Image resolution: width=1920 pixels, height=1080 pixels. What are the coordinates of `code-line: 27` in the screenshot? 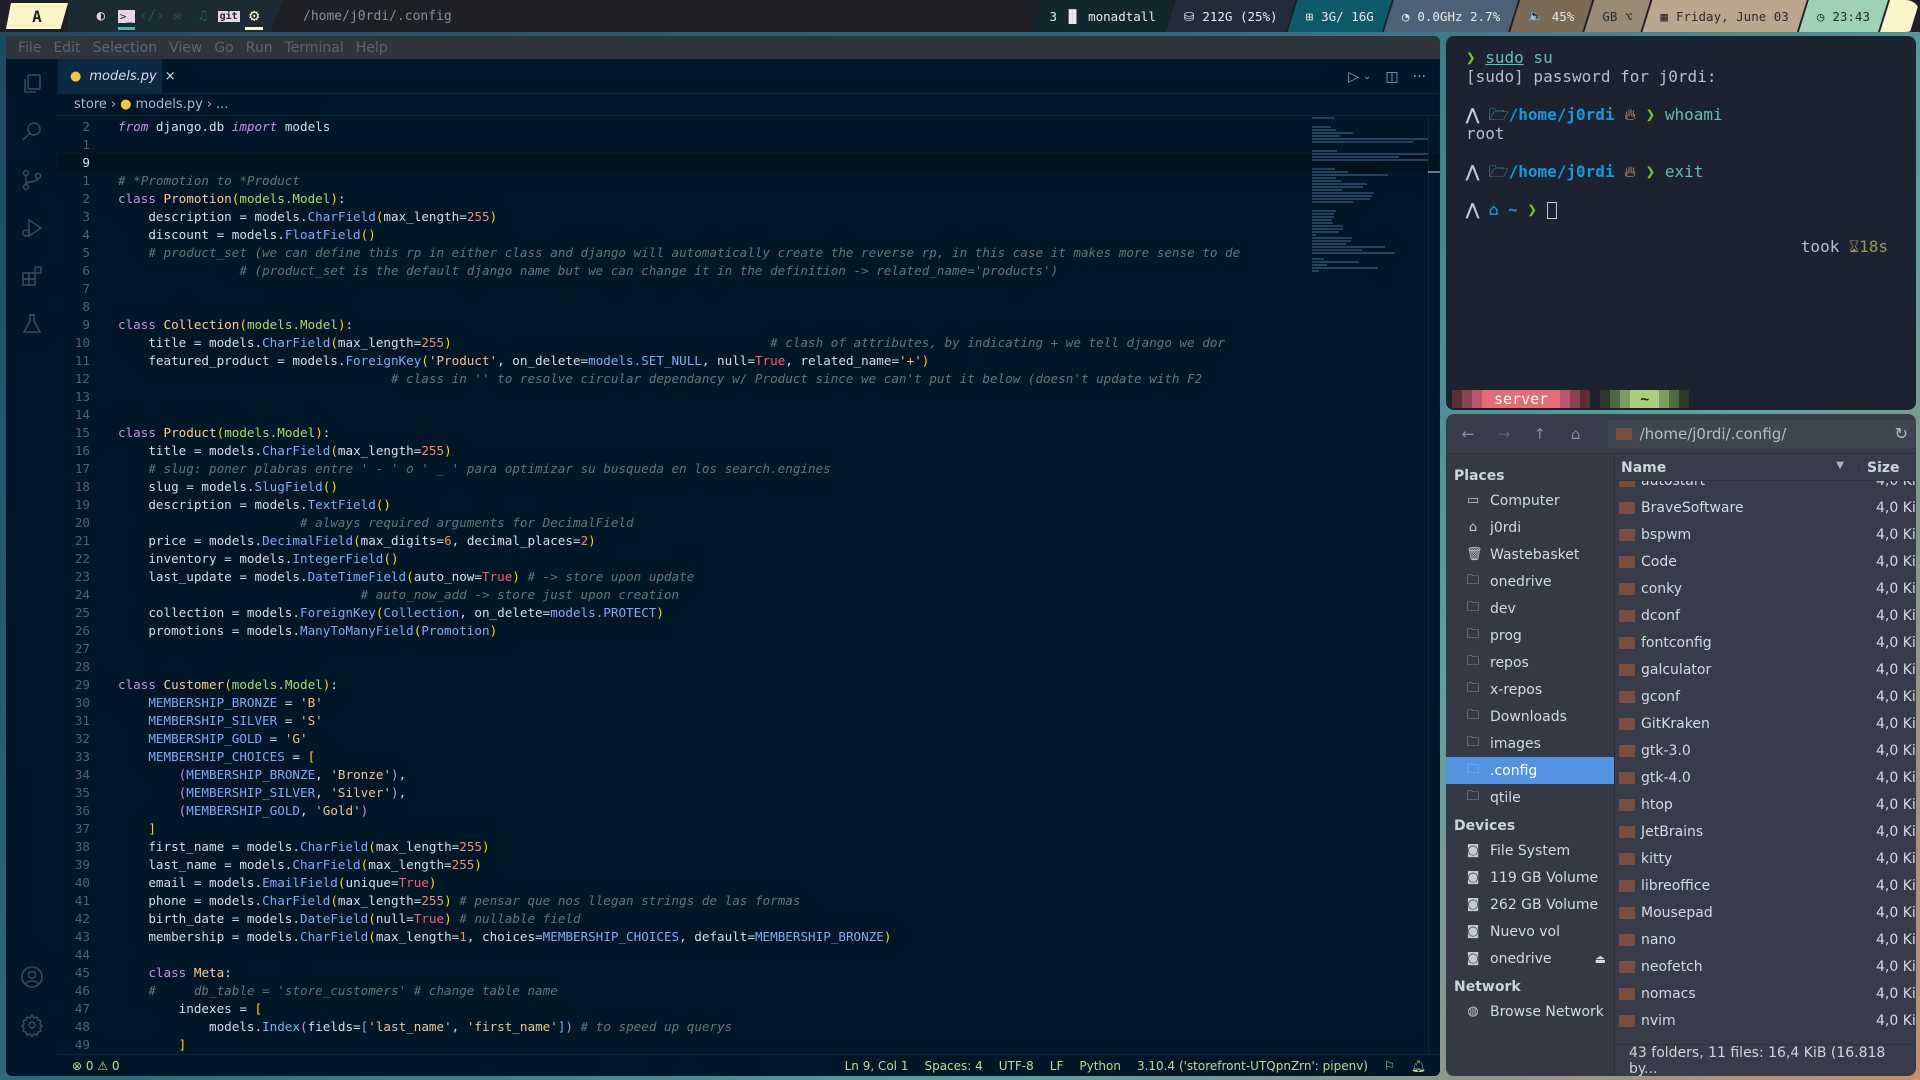 It's located at (749, 649).